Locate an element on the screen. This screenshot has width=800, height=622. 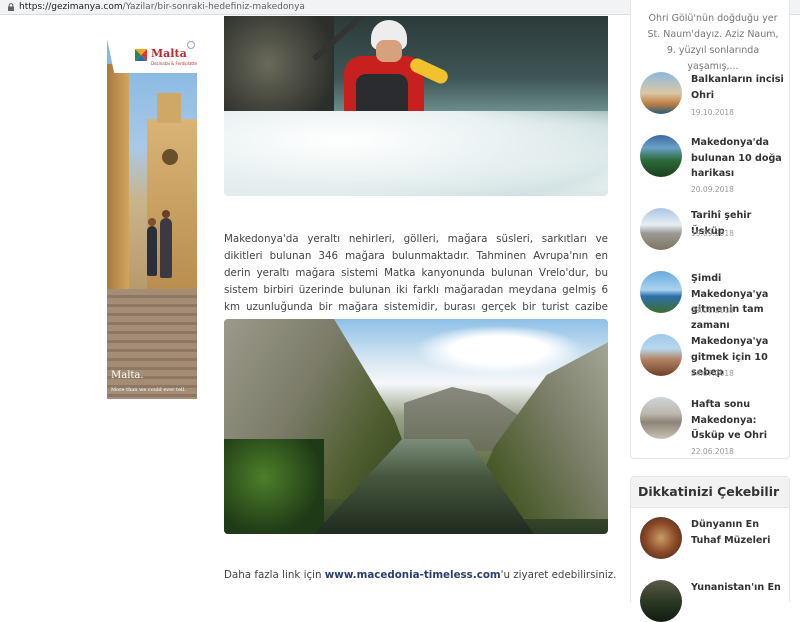
post-title: Balkanların incisi Ohri is located at coordinates (739, 87).